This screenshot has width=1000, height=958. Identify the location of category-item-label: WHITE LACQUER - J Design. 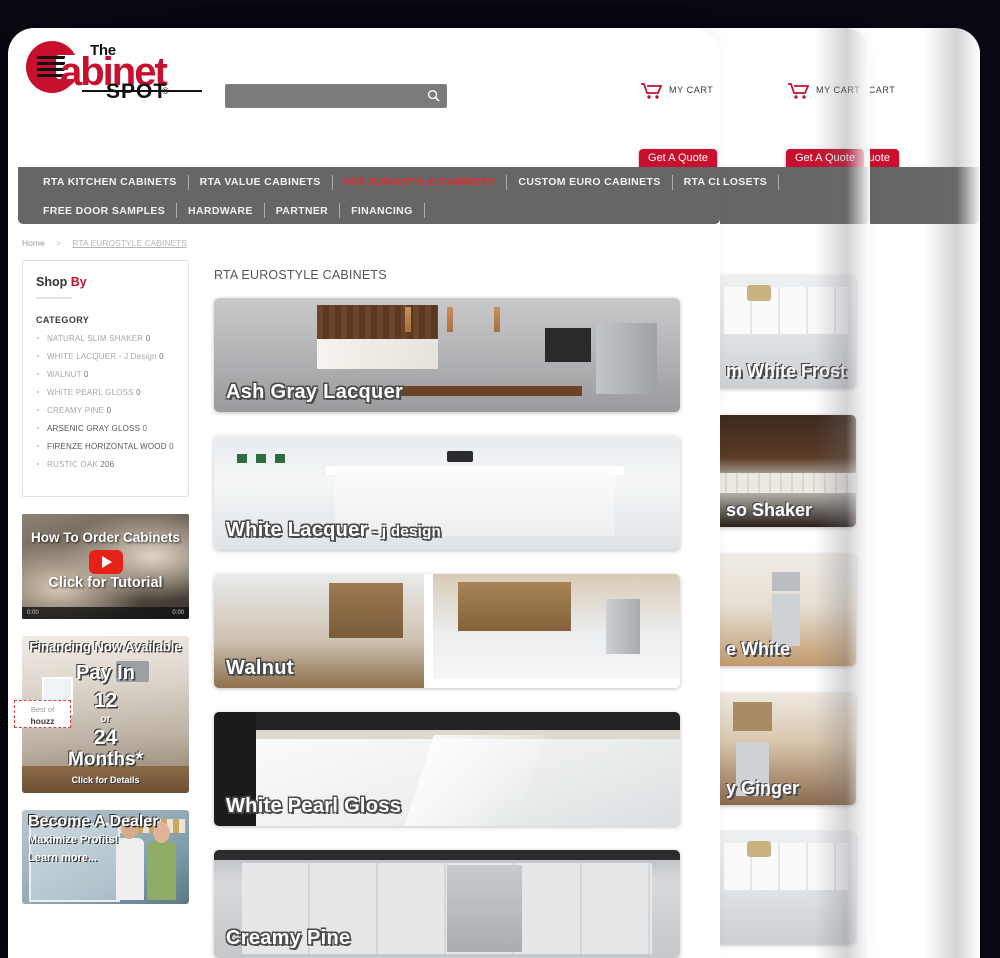
(102, 356).